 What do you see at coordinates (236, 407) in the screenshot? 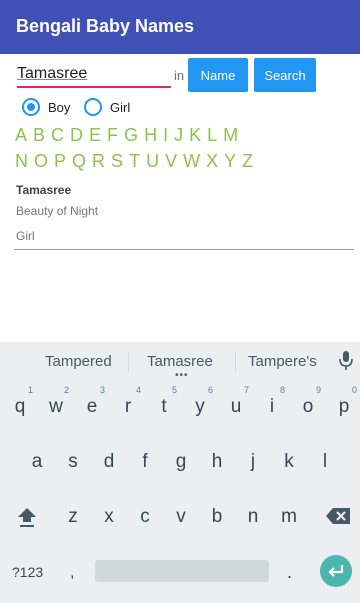
I see `key: u` at bounding box center [236, 407].